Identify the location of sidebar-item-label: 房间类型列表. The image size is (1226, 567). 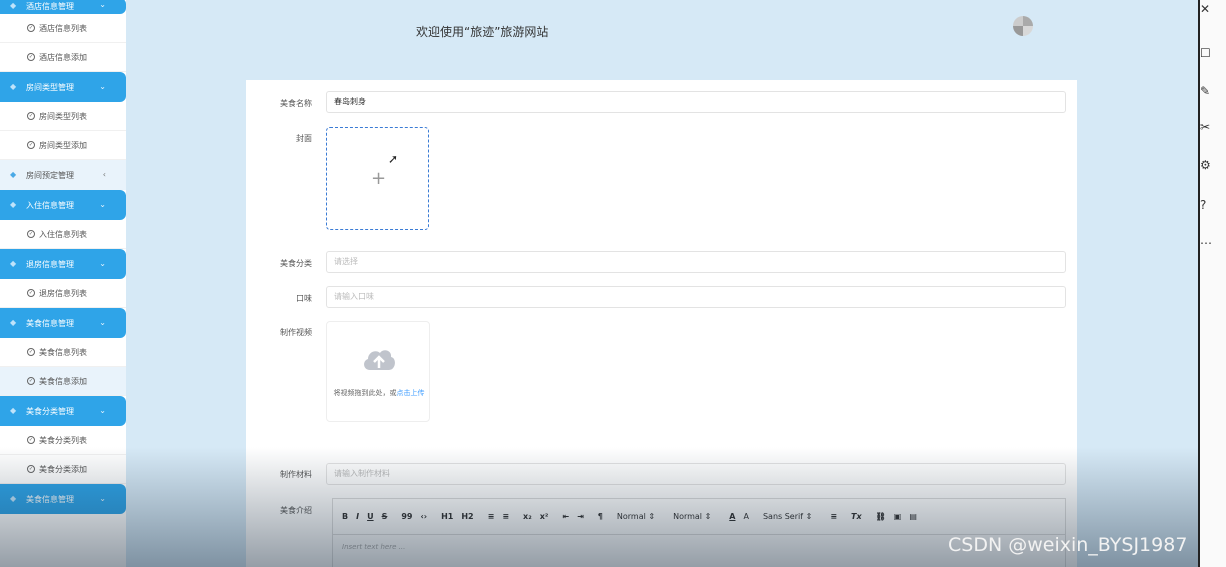
(63, 116).